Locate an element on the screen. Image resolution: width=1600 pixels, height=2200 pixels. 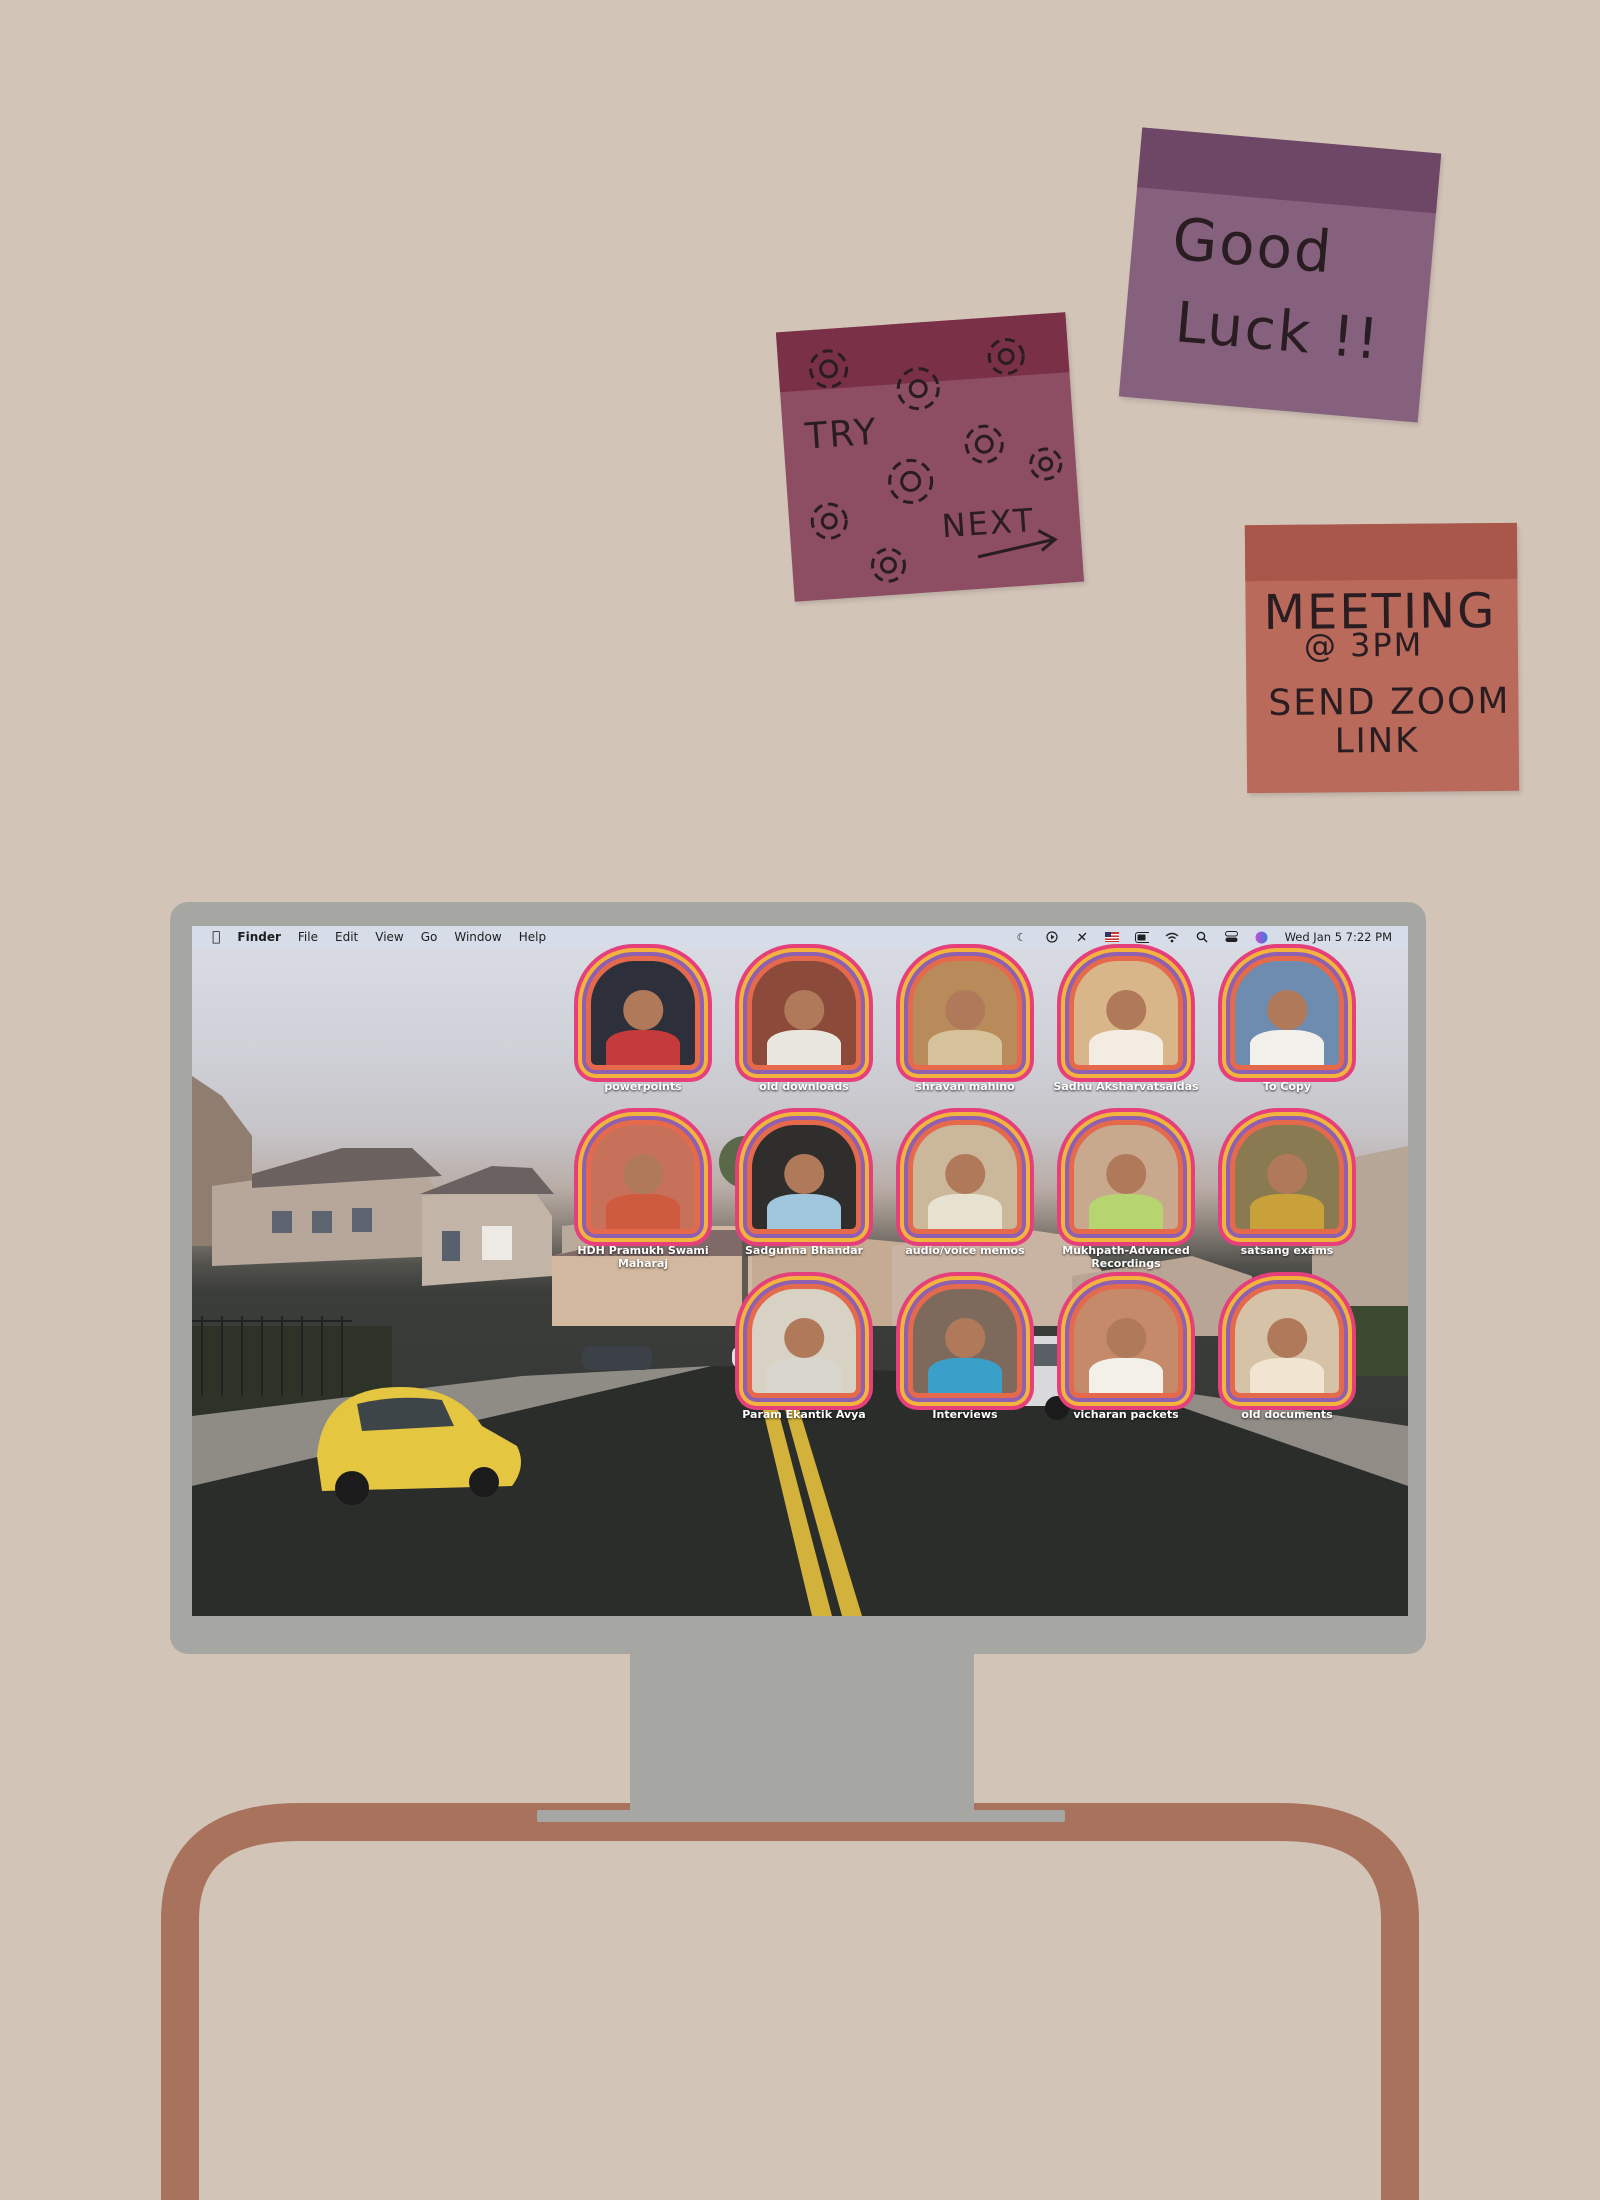
desktop-folder-icon: shravan mahino is located at coordinates (965, 1024).